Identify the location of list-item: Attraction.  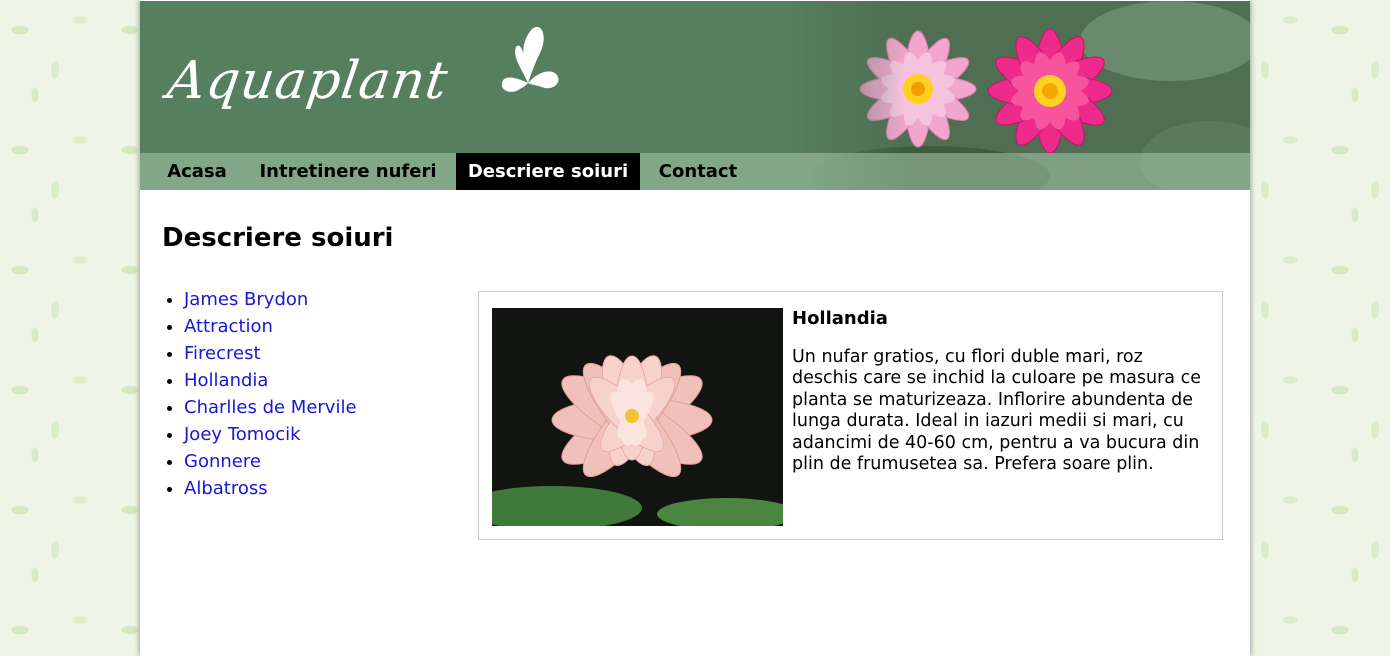
(270, 326).